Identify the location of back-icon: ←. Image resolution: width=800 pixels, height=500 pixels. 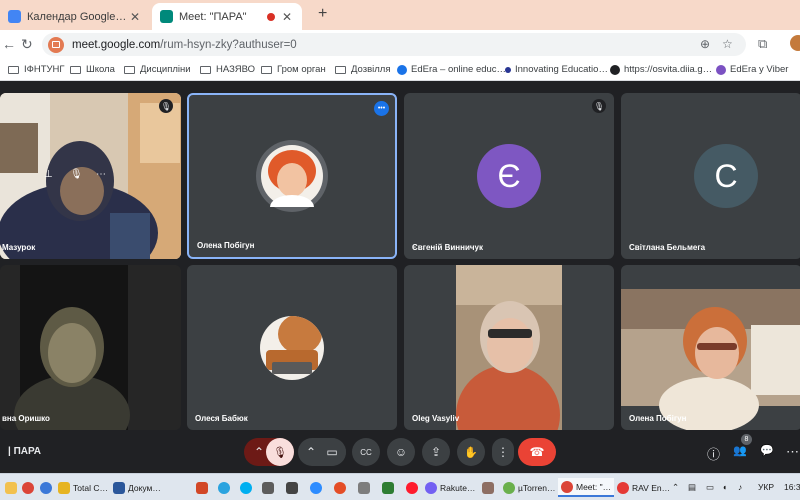
(9, 44).